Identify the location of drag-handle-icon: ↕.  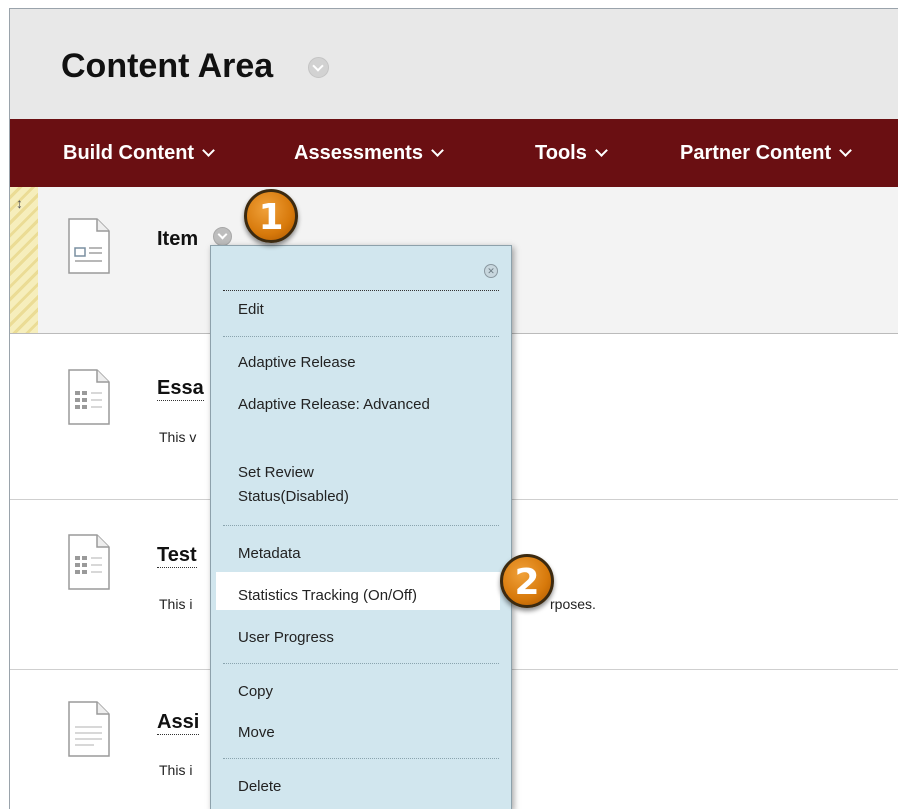
(19, 203).